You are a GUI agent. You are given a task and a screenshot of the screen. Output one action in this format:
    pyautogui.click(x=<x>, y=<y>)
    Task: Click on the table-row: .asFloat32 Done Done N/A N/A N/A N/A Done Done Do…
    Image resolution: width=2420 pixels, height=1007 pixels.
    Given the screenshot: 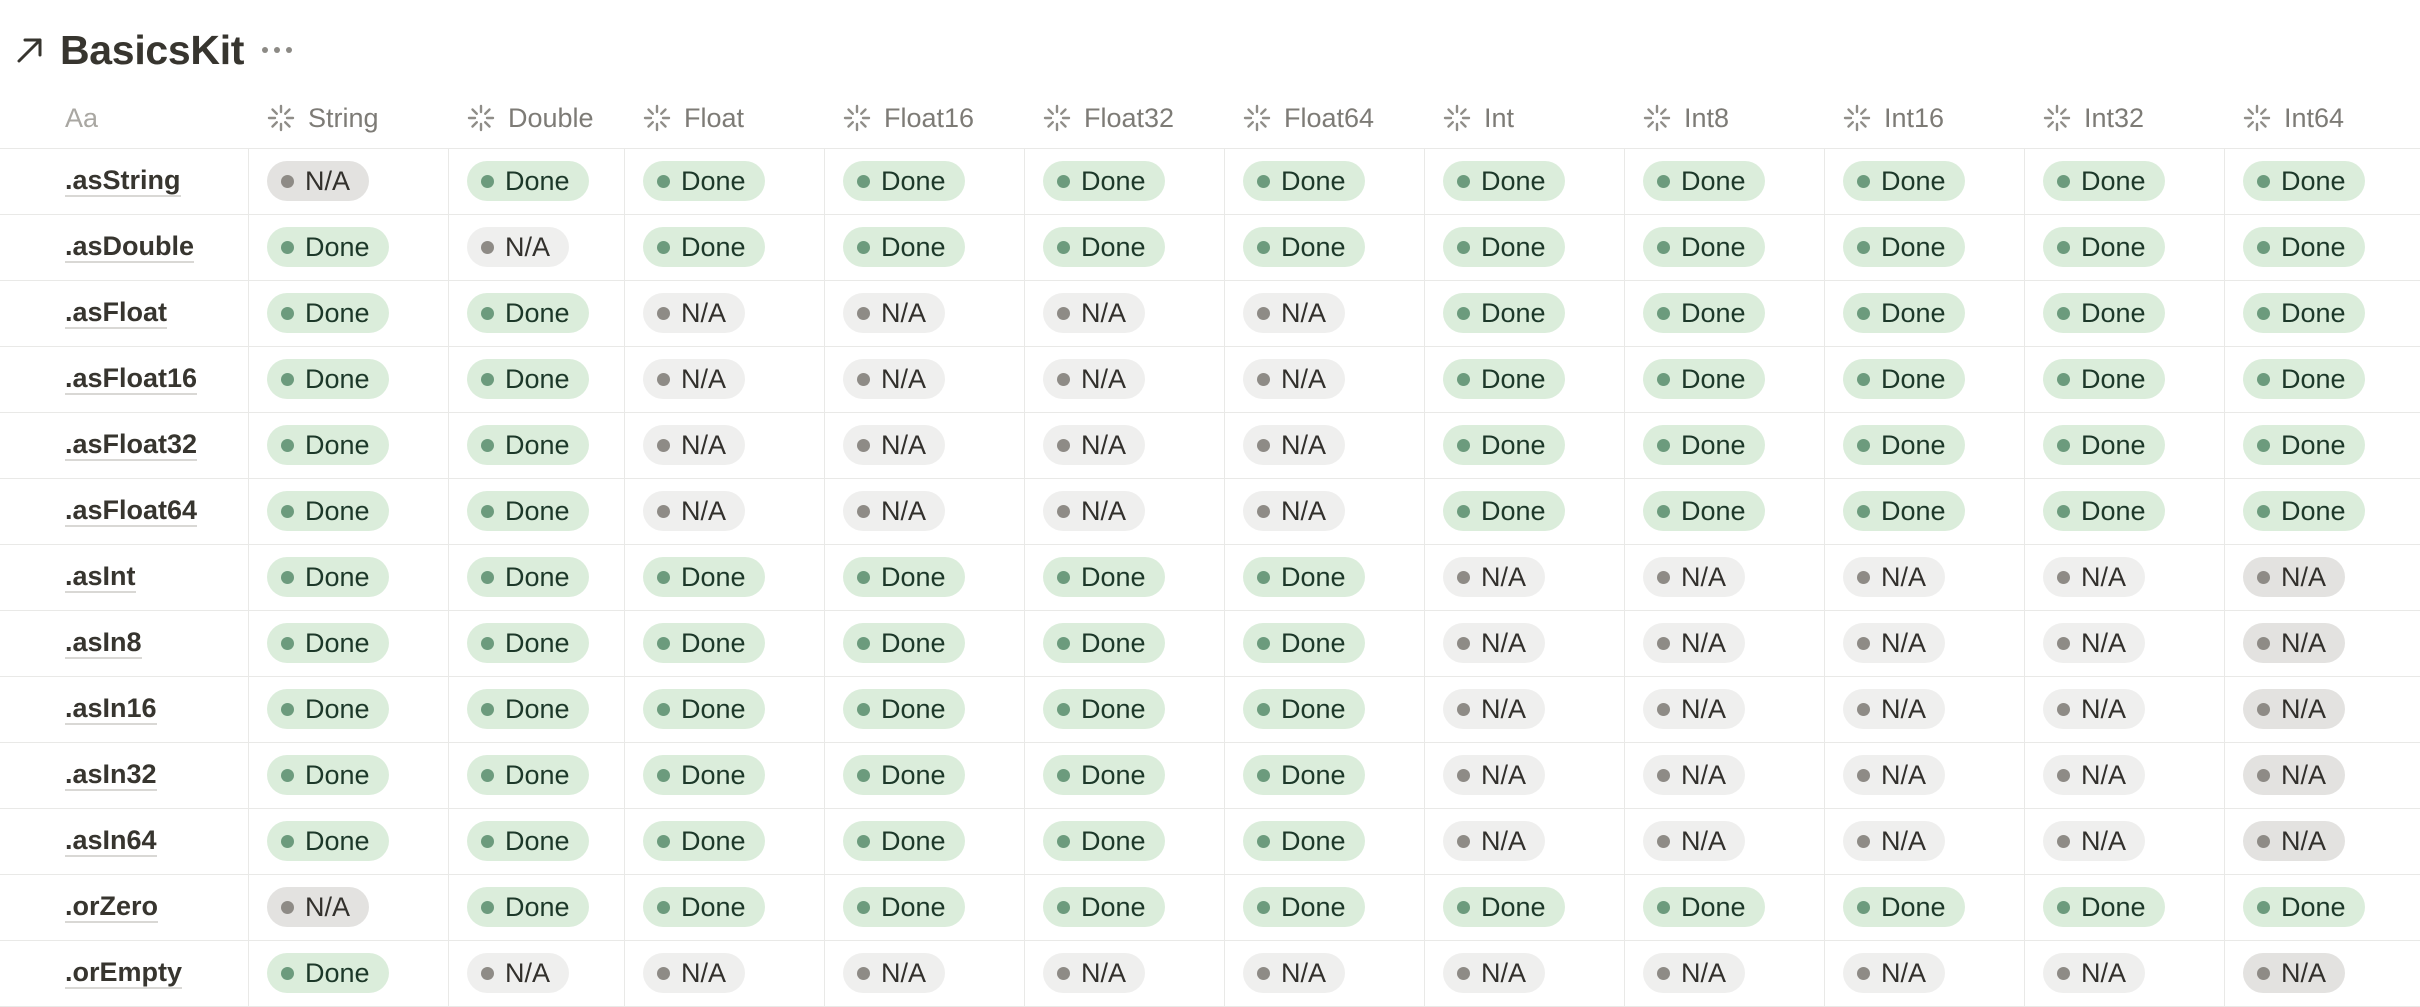 What is the action you would take?
    pyautogui.click(x=1210, y=445)
    